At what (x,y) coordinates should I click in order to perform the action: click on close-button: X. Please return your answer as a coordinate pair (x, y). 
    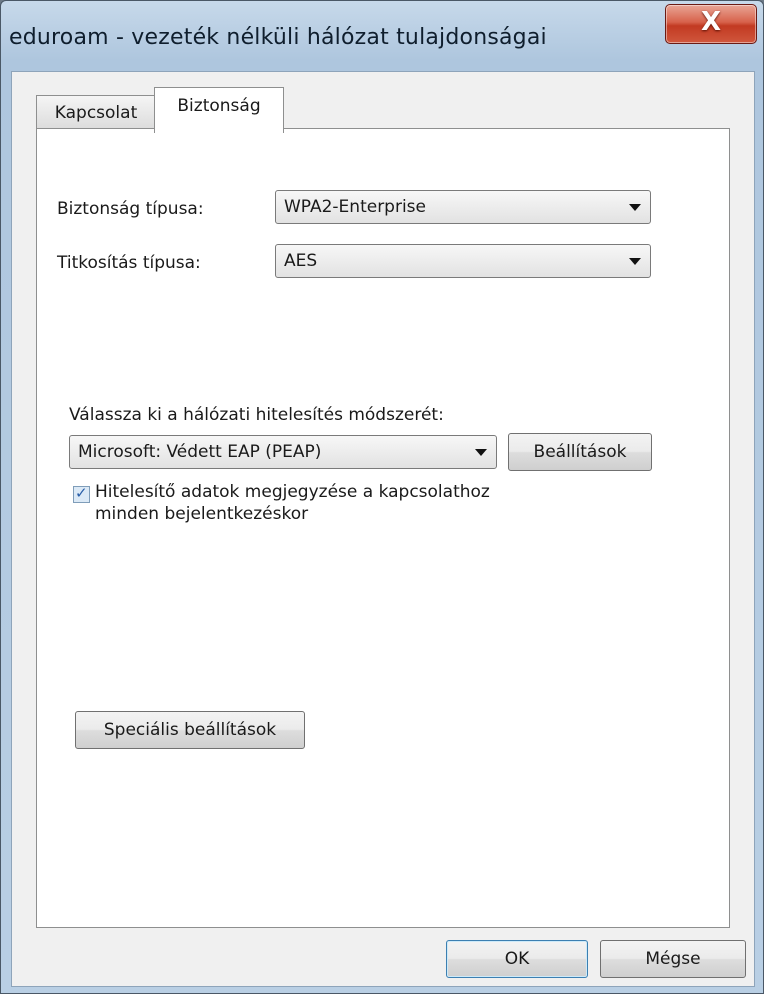
    Looking at the image, I should click on (711, 24).